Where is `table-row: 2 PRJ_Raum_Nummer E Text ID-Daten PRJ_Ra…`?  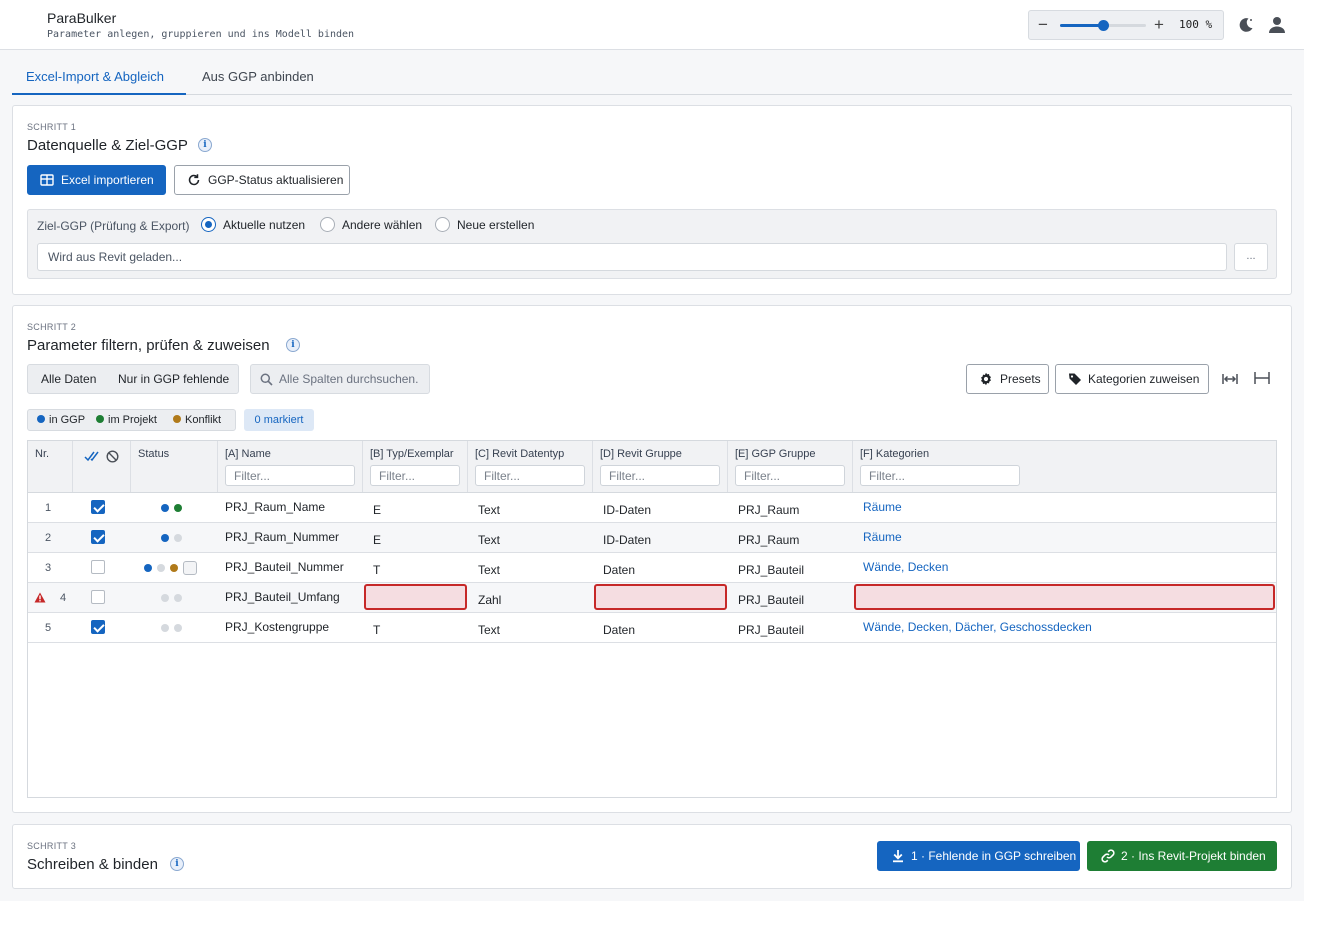
table-row: 2 PRJ_Raum_Nummer E Text ID-Daten PRJ_Ra… is located at coordinates (652, 538).